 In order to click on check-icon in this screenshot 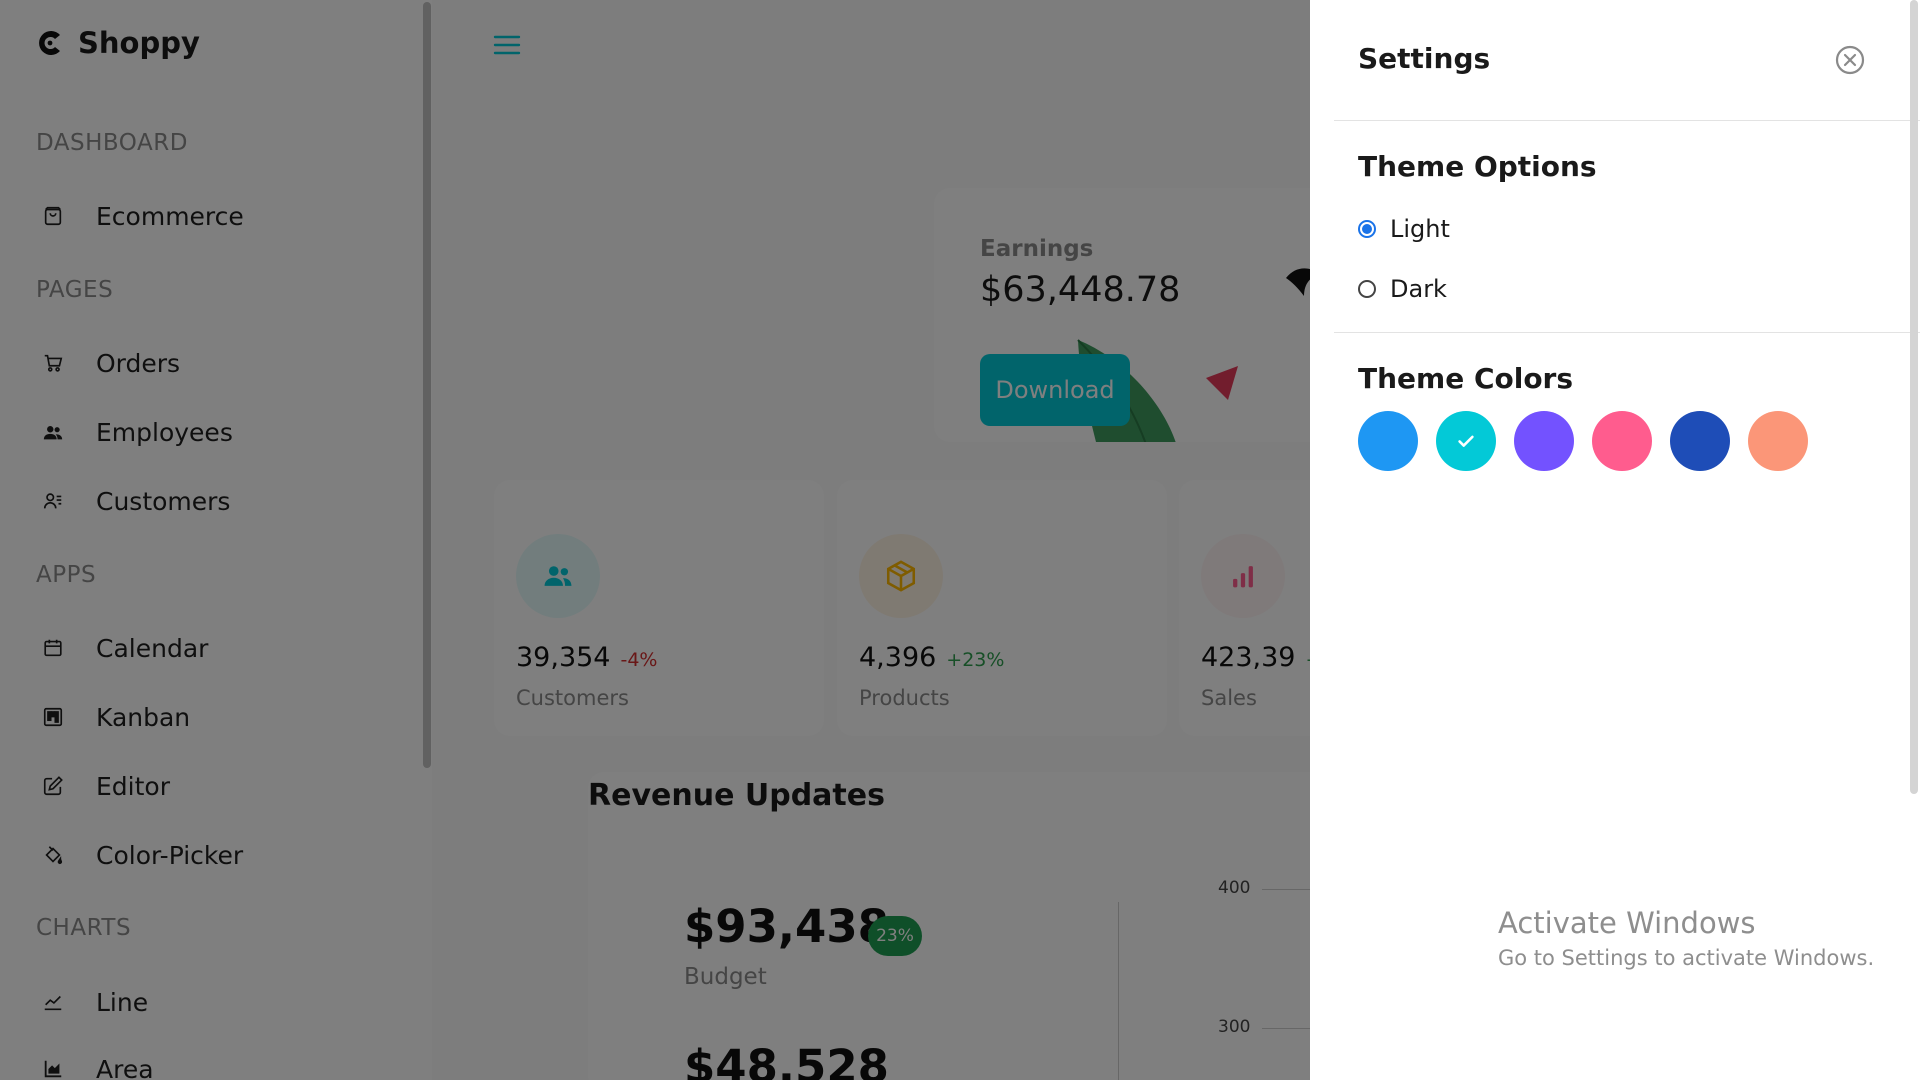, I will do `click(1466, 441)`.